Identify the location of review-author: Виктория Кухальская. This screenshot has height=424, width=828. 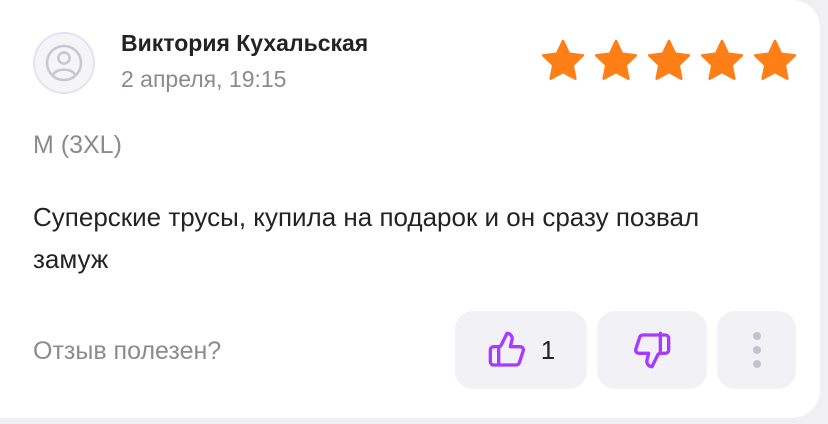
(245, 43).